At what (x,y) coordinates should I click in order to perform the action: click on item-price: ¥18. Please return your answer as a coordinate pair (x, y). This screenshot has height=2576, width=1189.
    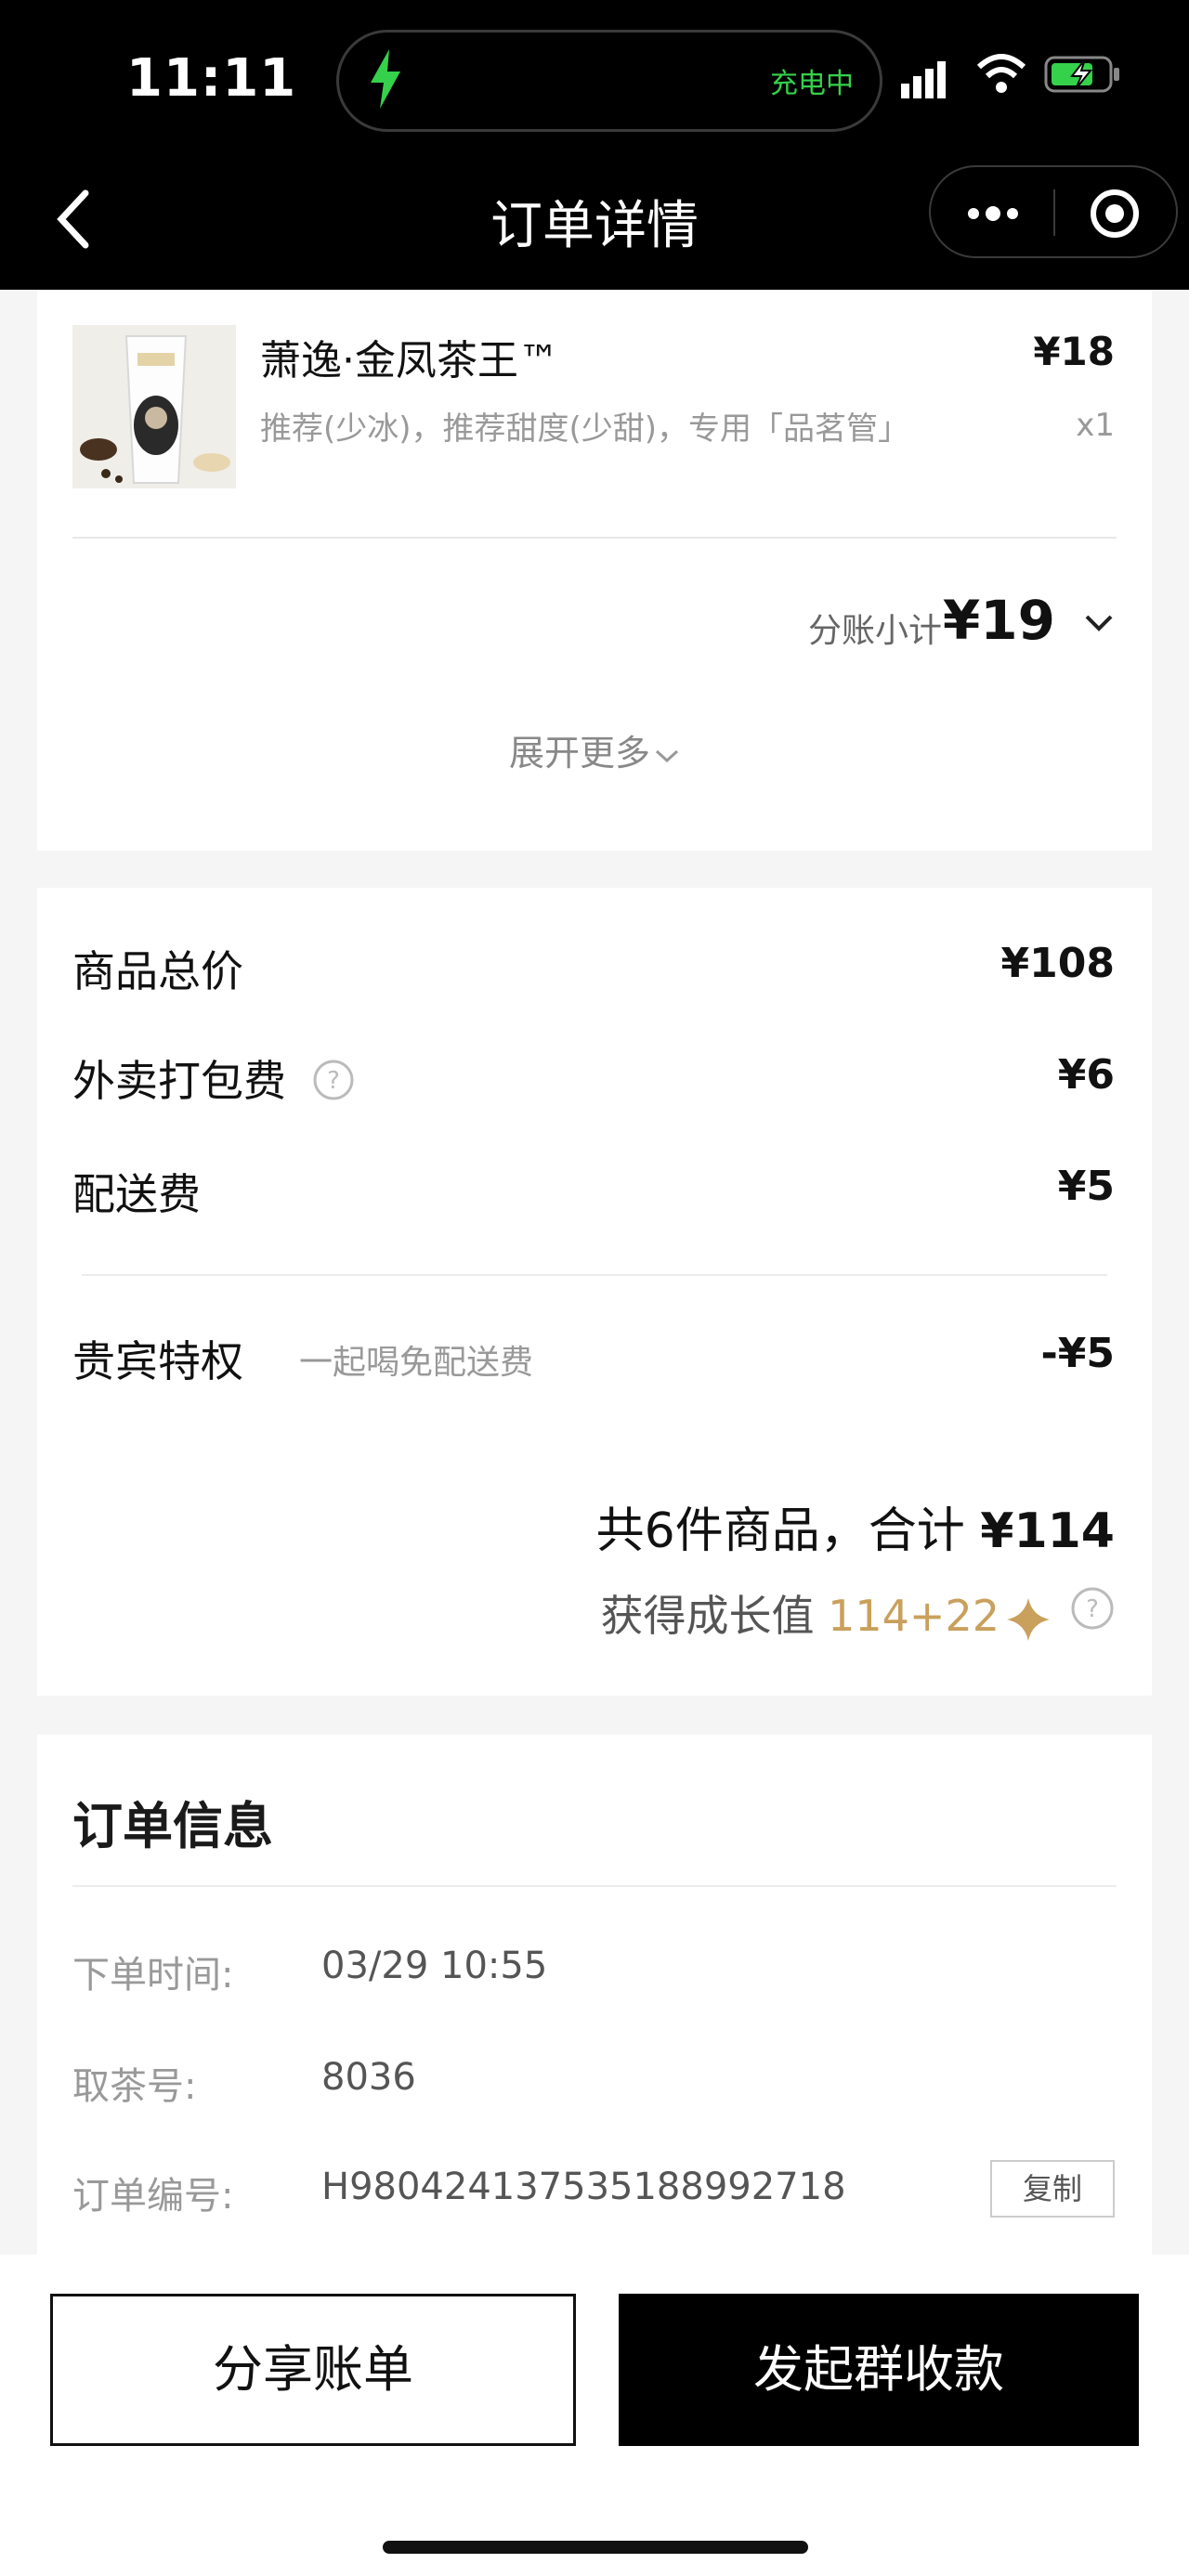
    Looking at the image, I should click on (1074, 351).